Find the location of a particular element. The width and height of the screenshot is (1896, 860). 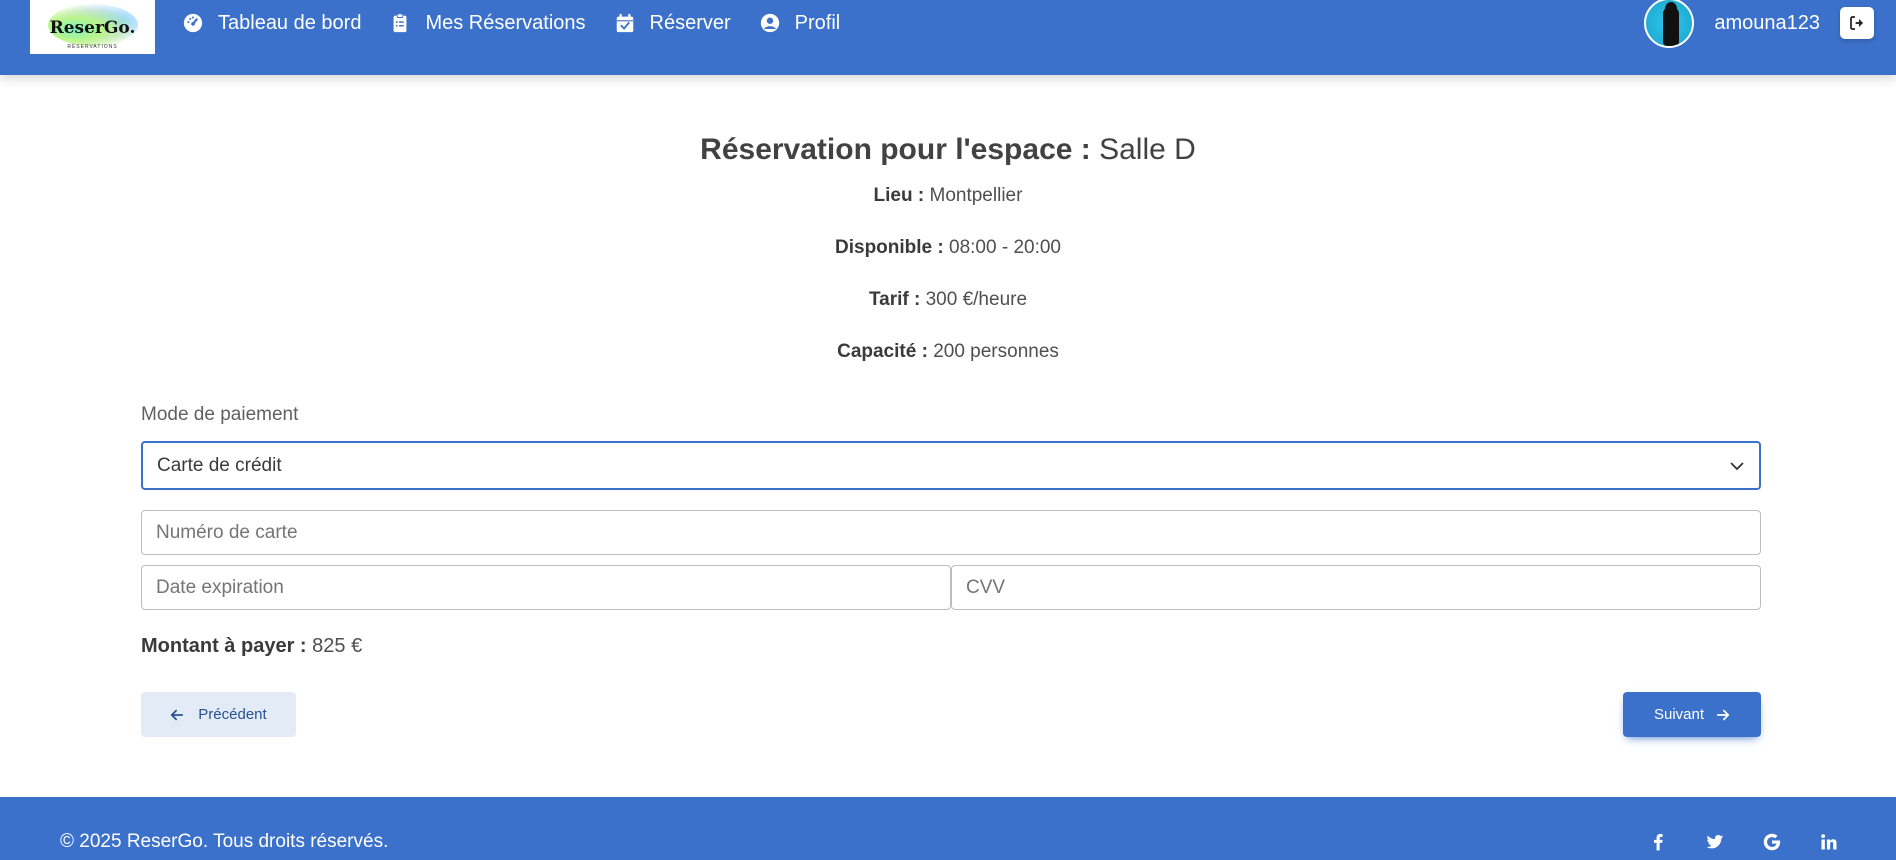

twitter-link is located at coordinates (1715, 842).